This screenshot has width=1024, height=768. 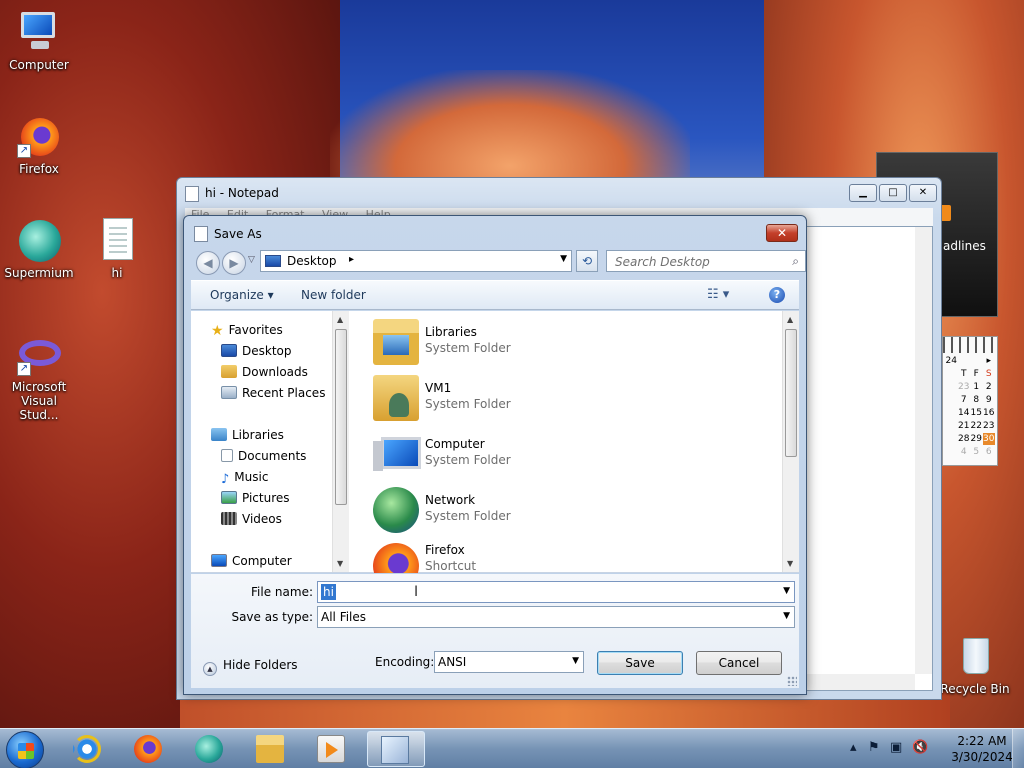 I want to click on save-button: Save, so click(x=640, y=663).